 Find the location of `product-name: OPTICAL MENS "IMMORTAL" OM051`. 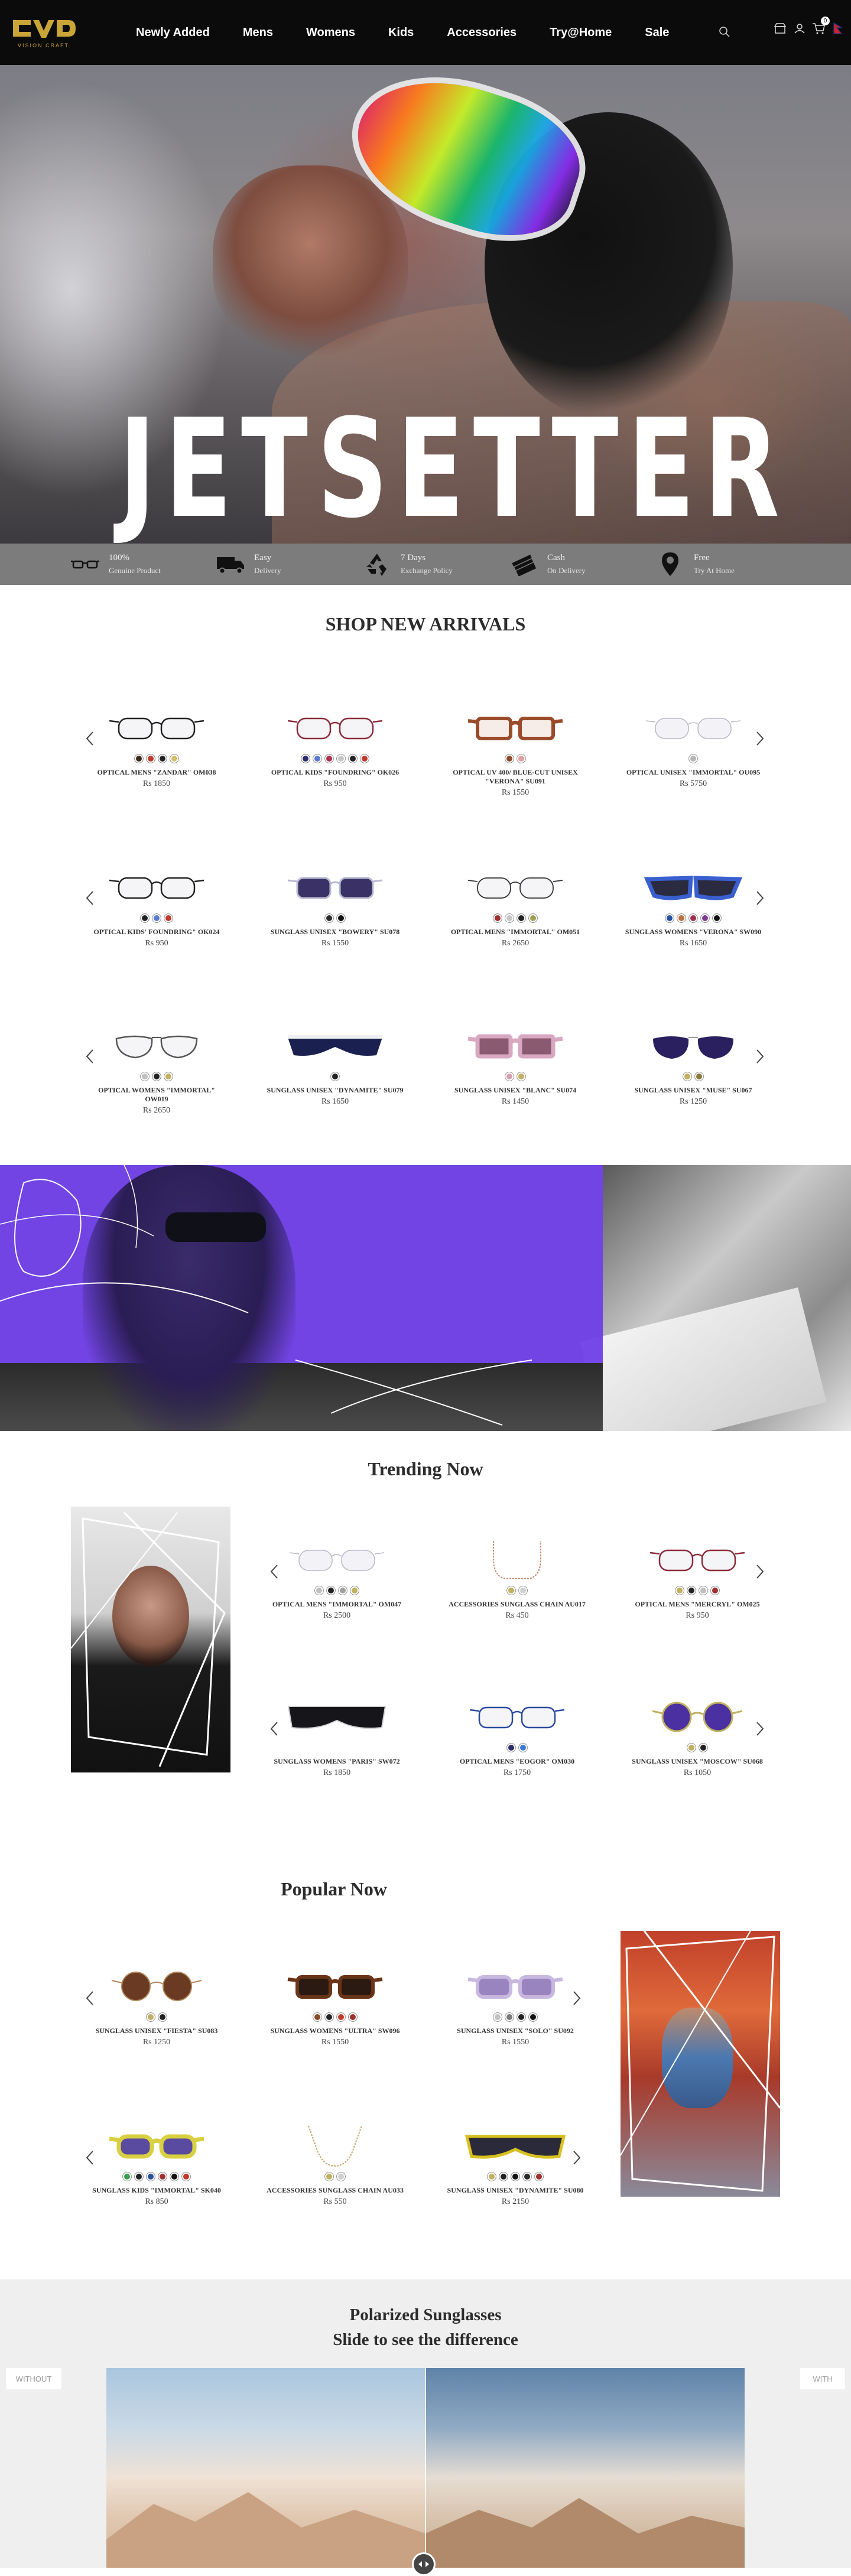

product-name: OPTICAL MENS "IMMORTAL" OM051 is located at coordinates (515, 932).